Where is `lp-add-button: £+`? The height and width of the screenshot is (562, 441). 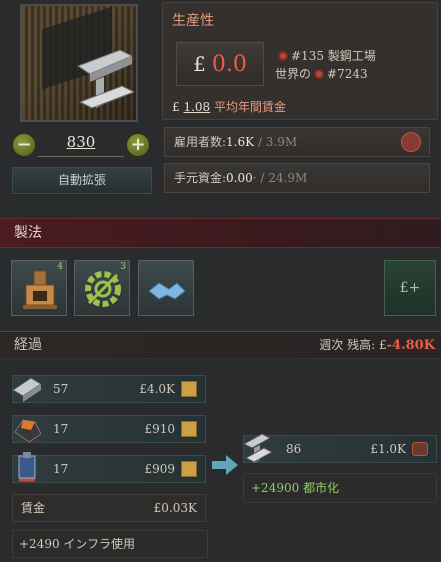
lp-add-button: £+ is located at coordinates (410, 288).